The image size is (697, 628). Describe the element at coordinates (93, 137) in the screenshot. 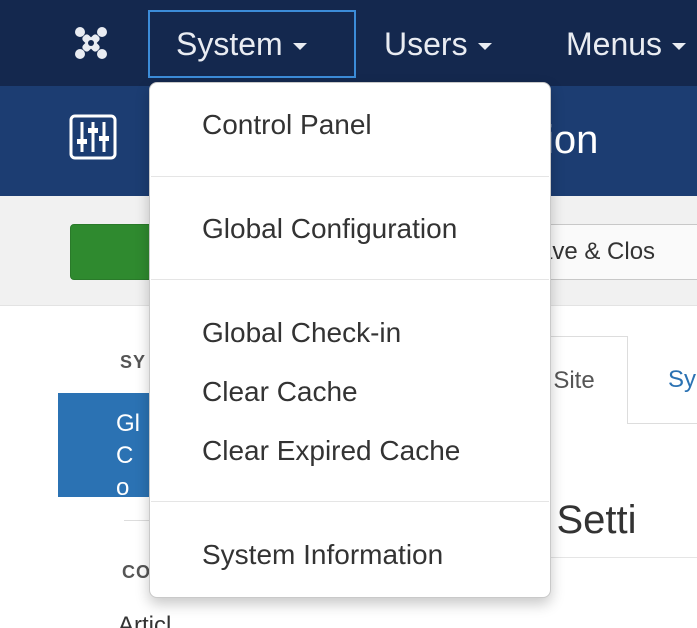

I see `equalizer-sliders-icon` at that location.